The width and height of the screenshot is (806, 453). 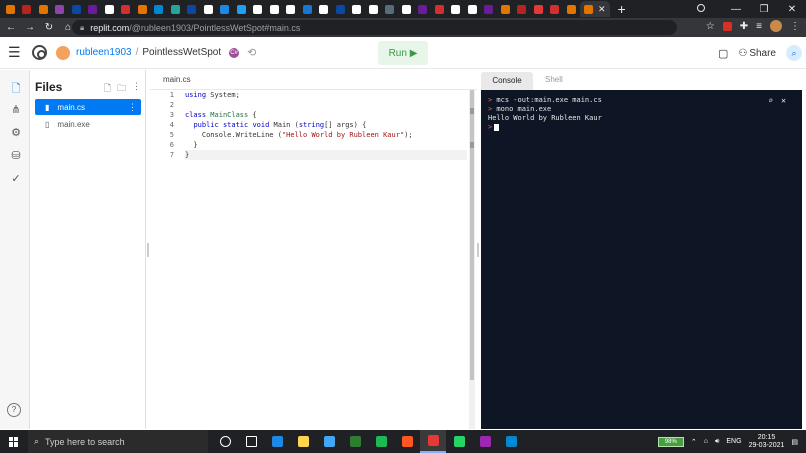 I want to click on help-icon: ?, so click(x=14, y=410).